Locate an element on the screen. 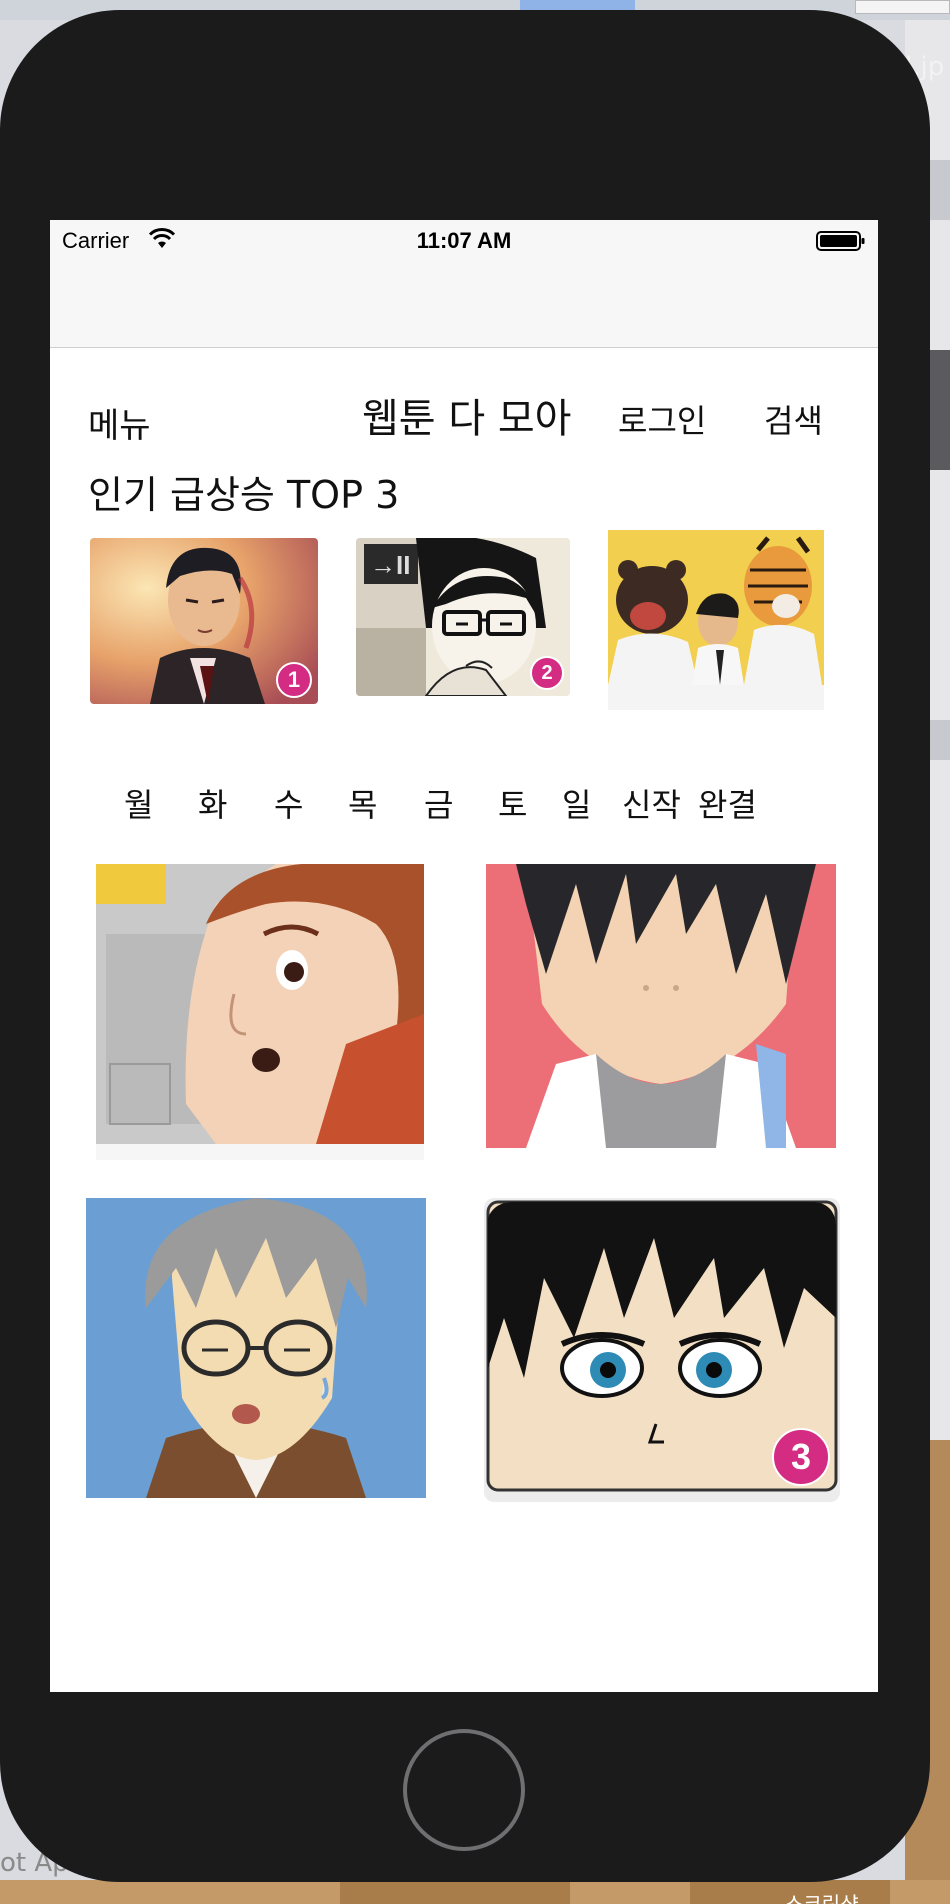 This screenshot has width=950, height=1904. status-time: 11:07 AM is located at coordinates (464, 240).